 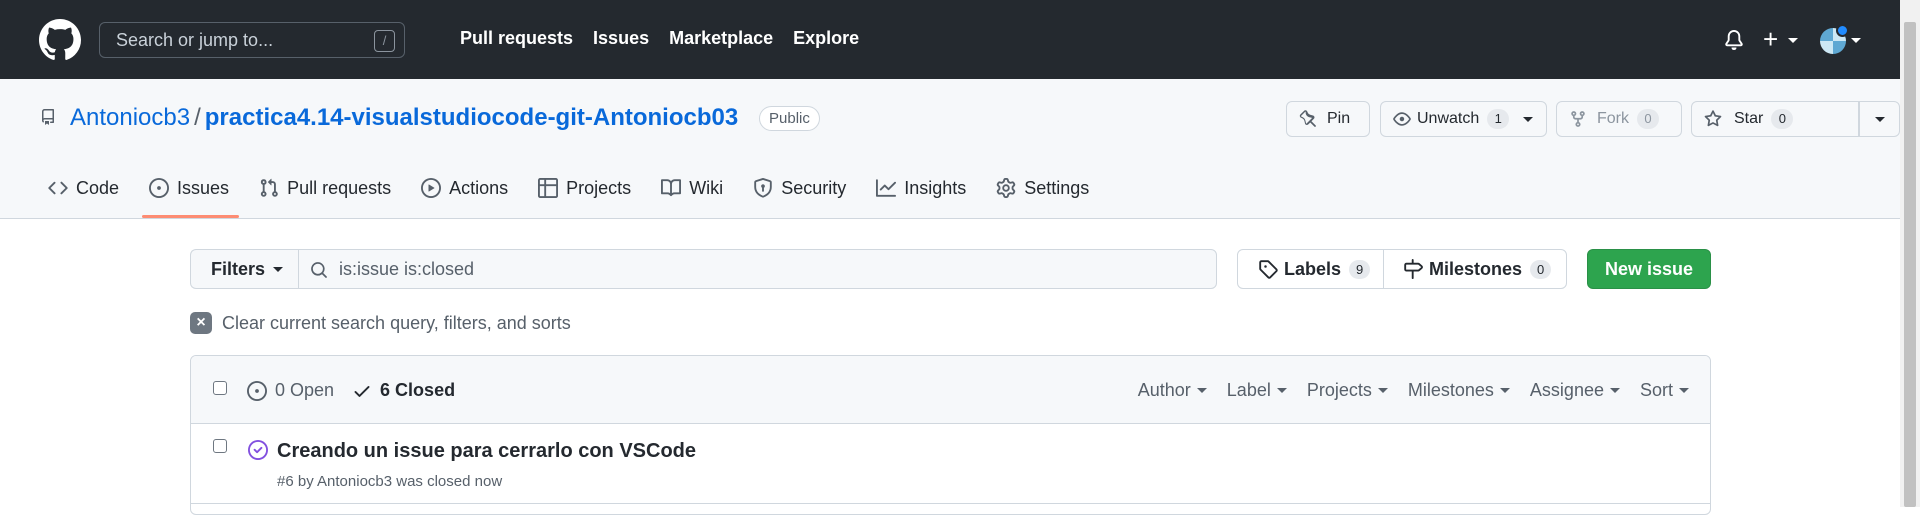 What do you see at coordinates (1734, 40) in the screenshot?
I see `bell-icon` at bounding box center [1734, 40].